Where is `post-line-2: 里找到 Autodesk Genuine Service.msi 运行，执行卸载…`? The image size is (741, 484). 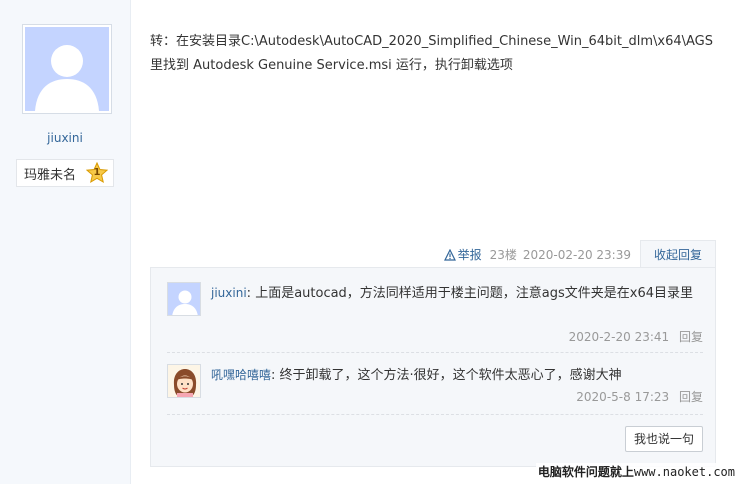 post-line-2: 里找到 Autodesk Genuine Service.msi 运行，执行卸载… is located at coordinates (331, 65).